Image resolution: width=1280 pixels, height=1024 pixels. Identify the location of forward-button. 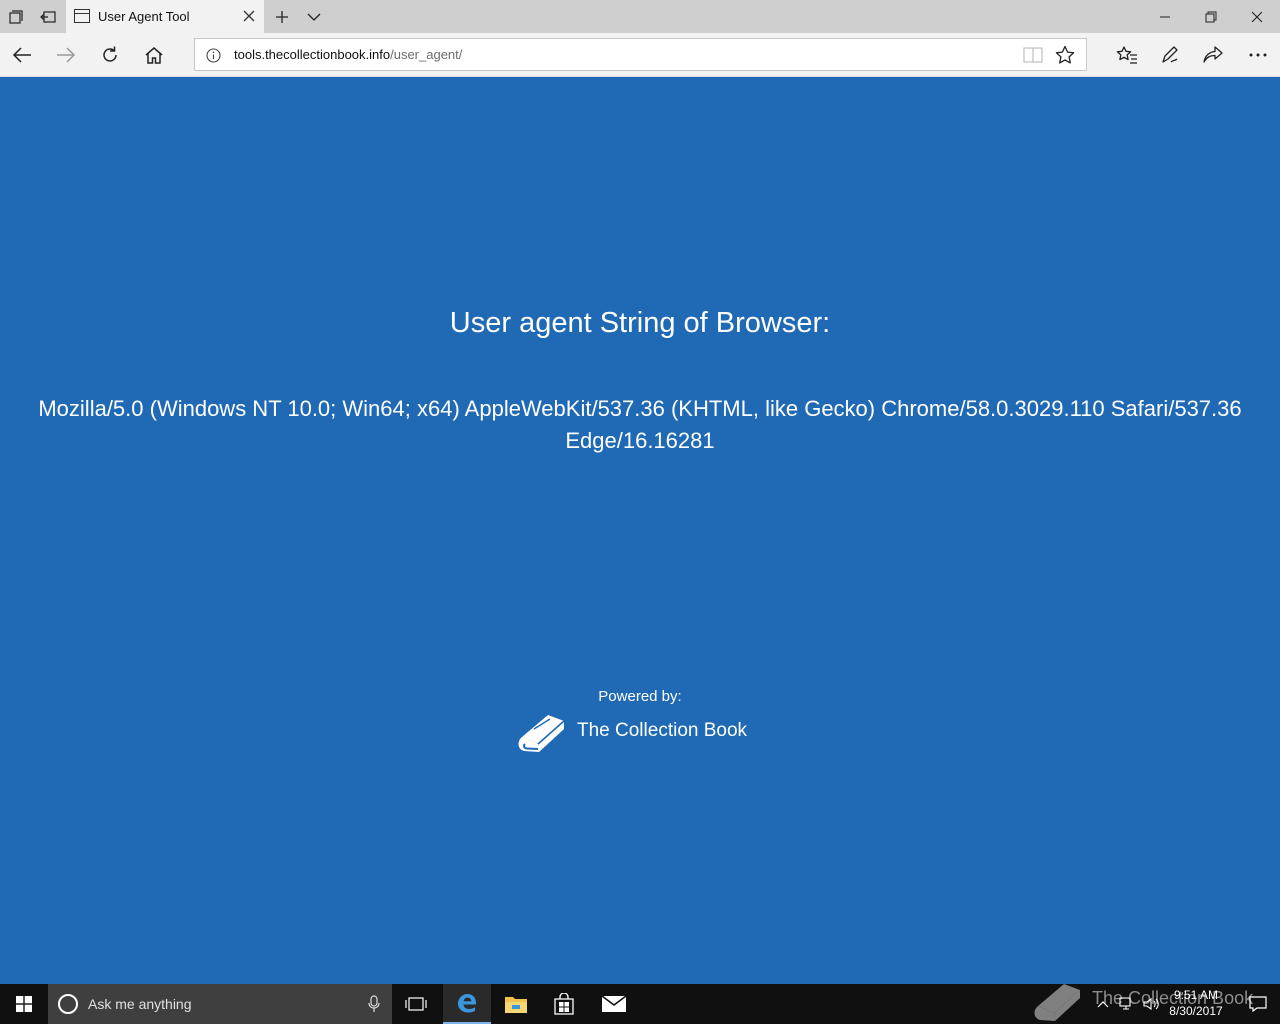
(66, 55).